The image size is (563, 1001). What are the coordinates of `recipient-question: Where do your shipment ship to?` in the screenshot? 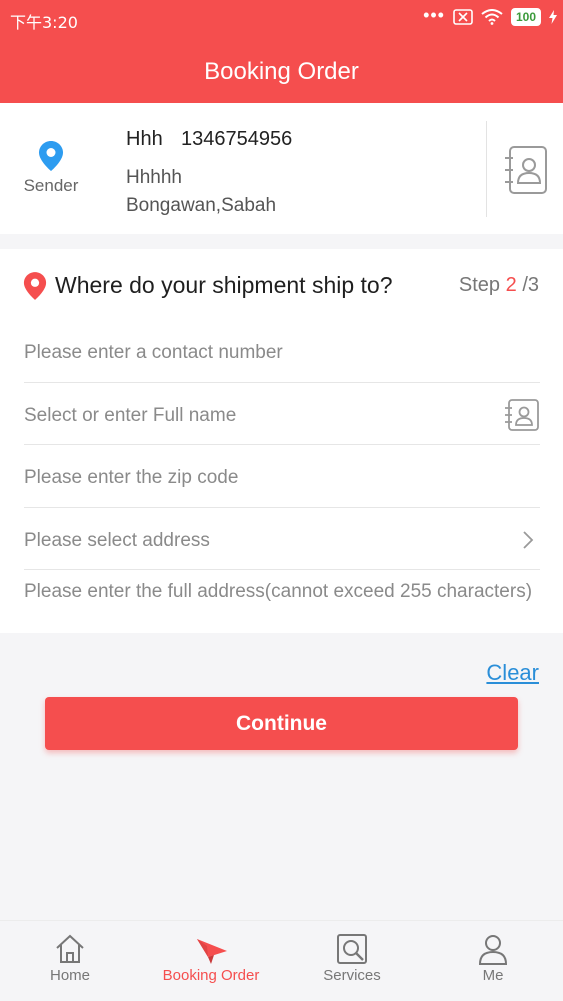 It's located at (224, 285).